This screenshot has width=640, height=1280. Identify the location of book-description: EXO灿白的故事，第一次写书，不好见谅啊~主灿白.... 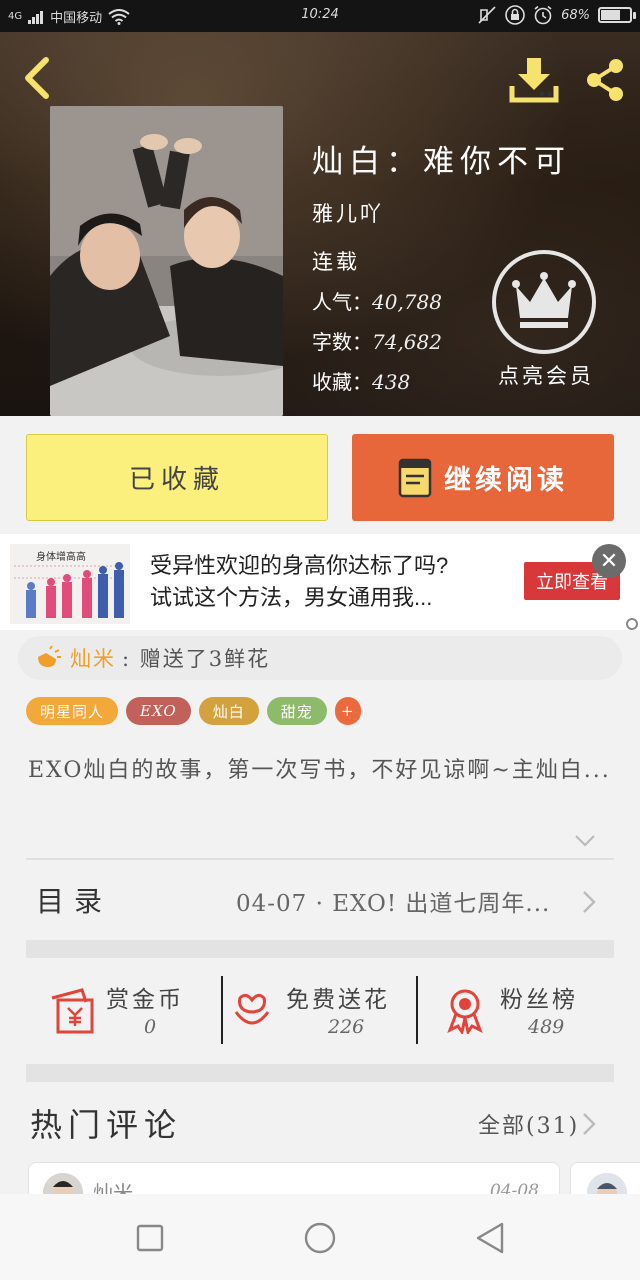
(320, 771).